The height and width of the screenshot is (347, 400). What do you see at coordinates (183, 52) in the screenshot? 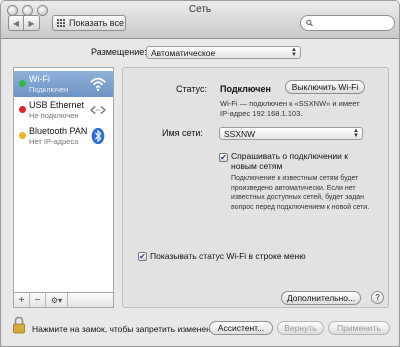
I see `placement-value: Автоматическое` at bounding box center [183, 52].